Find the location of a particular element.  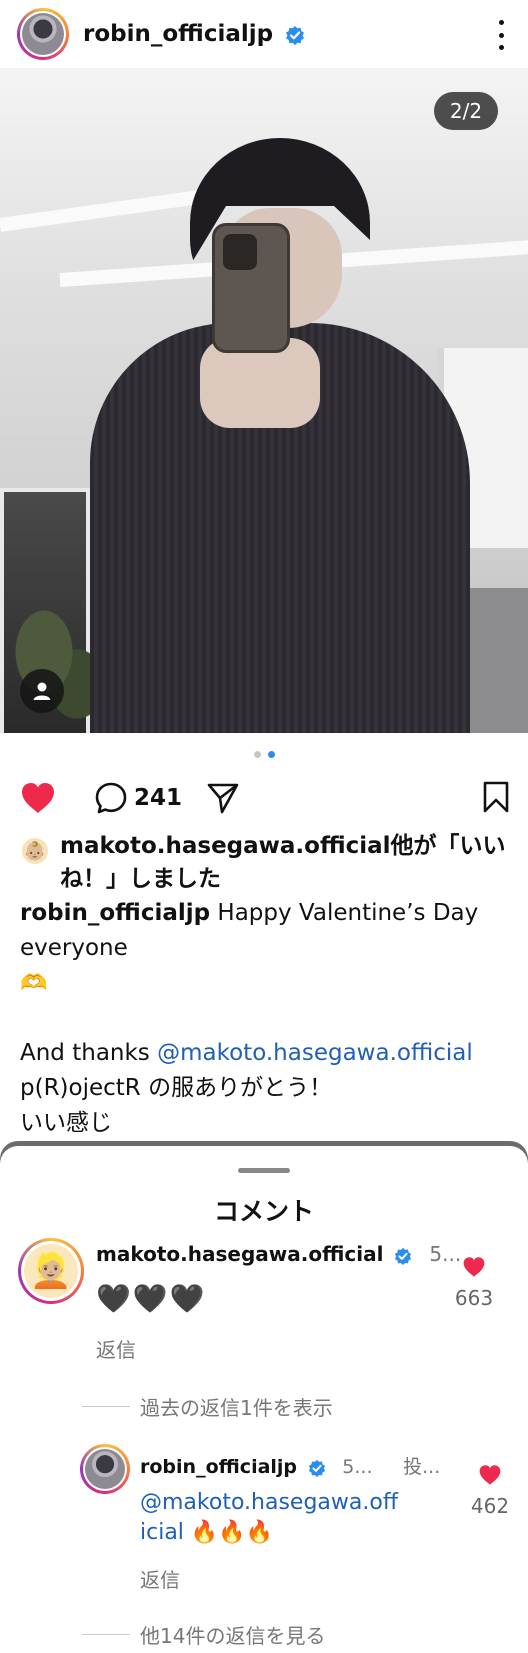

comment-reply-button: 返信 is located at coordinates (116, 1348).